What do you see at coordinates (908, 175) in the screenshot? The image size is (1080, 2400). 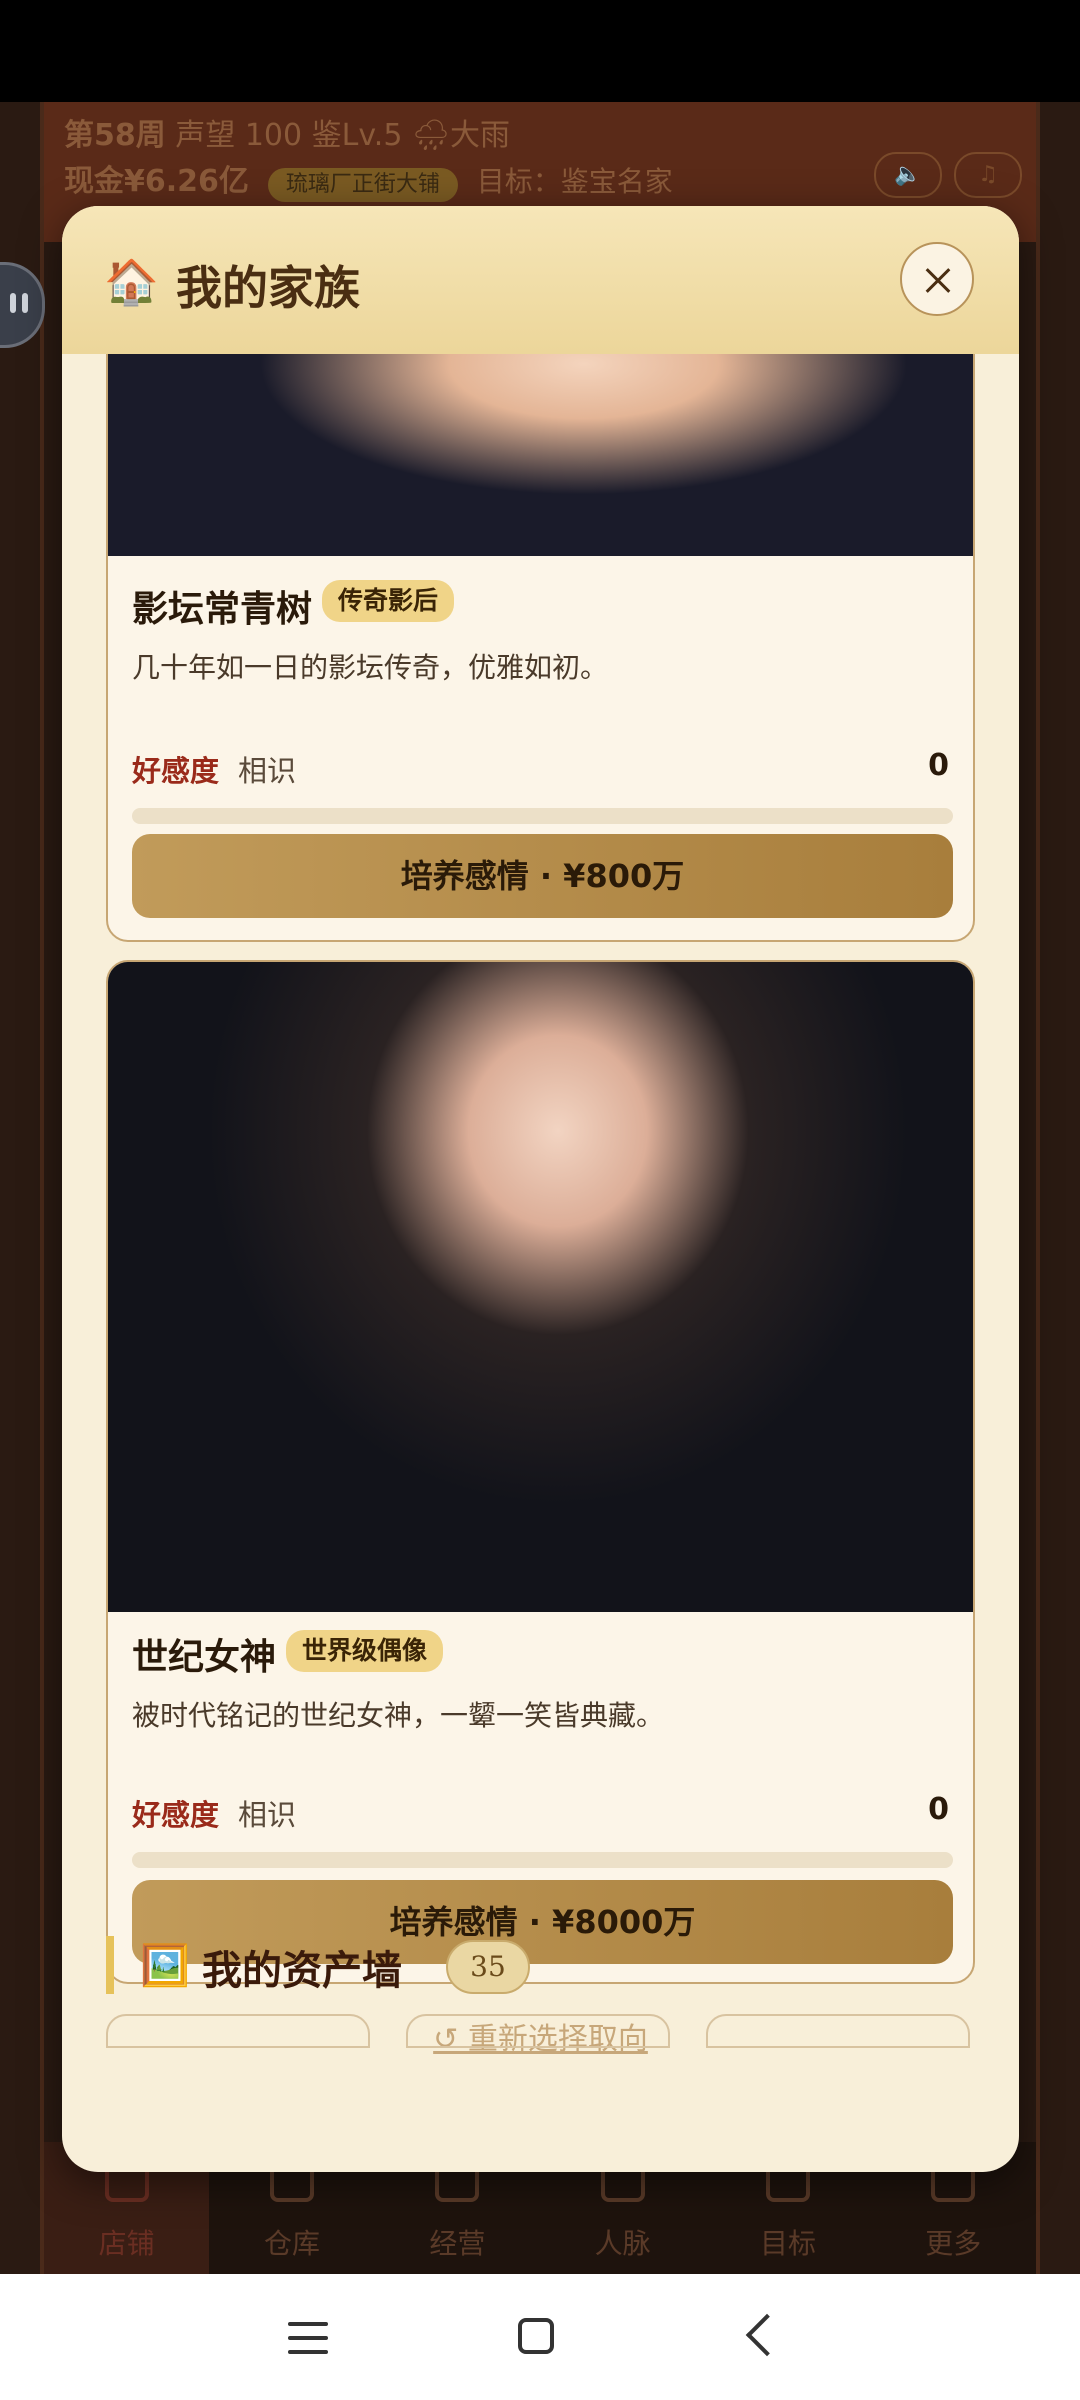 I see `speaker-icon: 🔈` at bounding box center [908, 175].